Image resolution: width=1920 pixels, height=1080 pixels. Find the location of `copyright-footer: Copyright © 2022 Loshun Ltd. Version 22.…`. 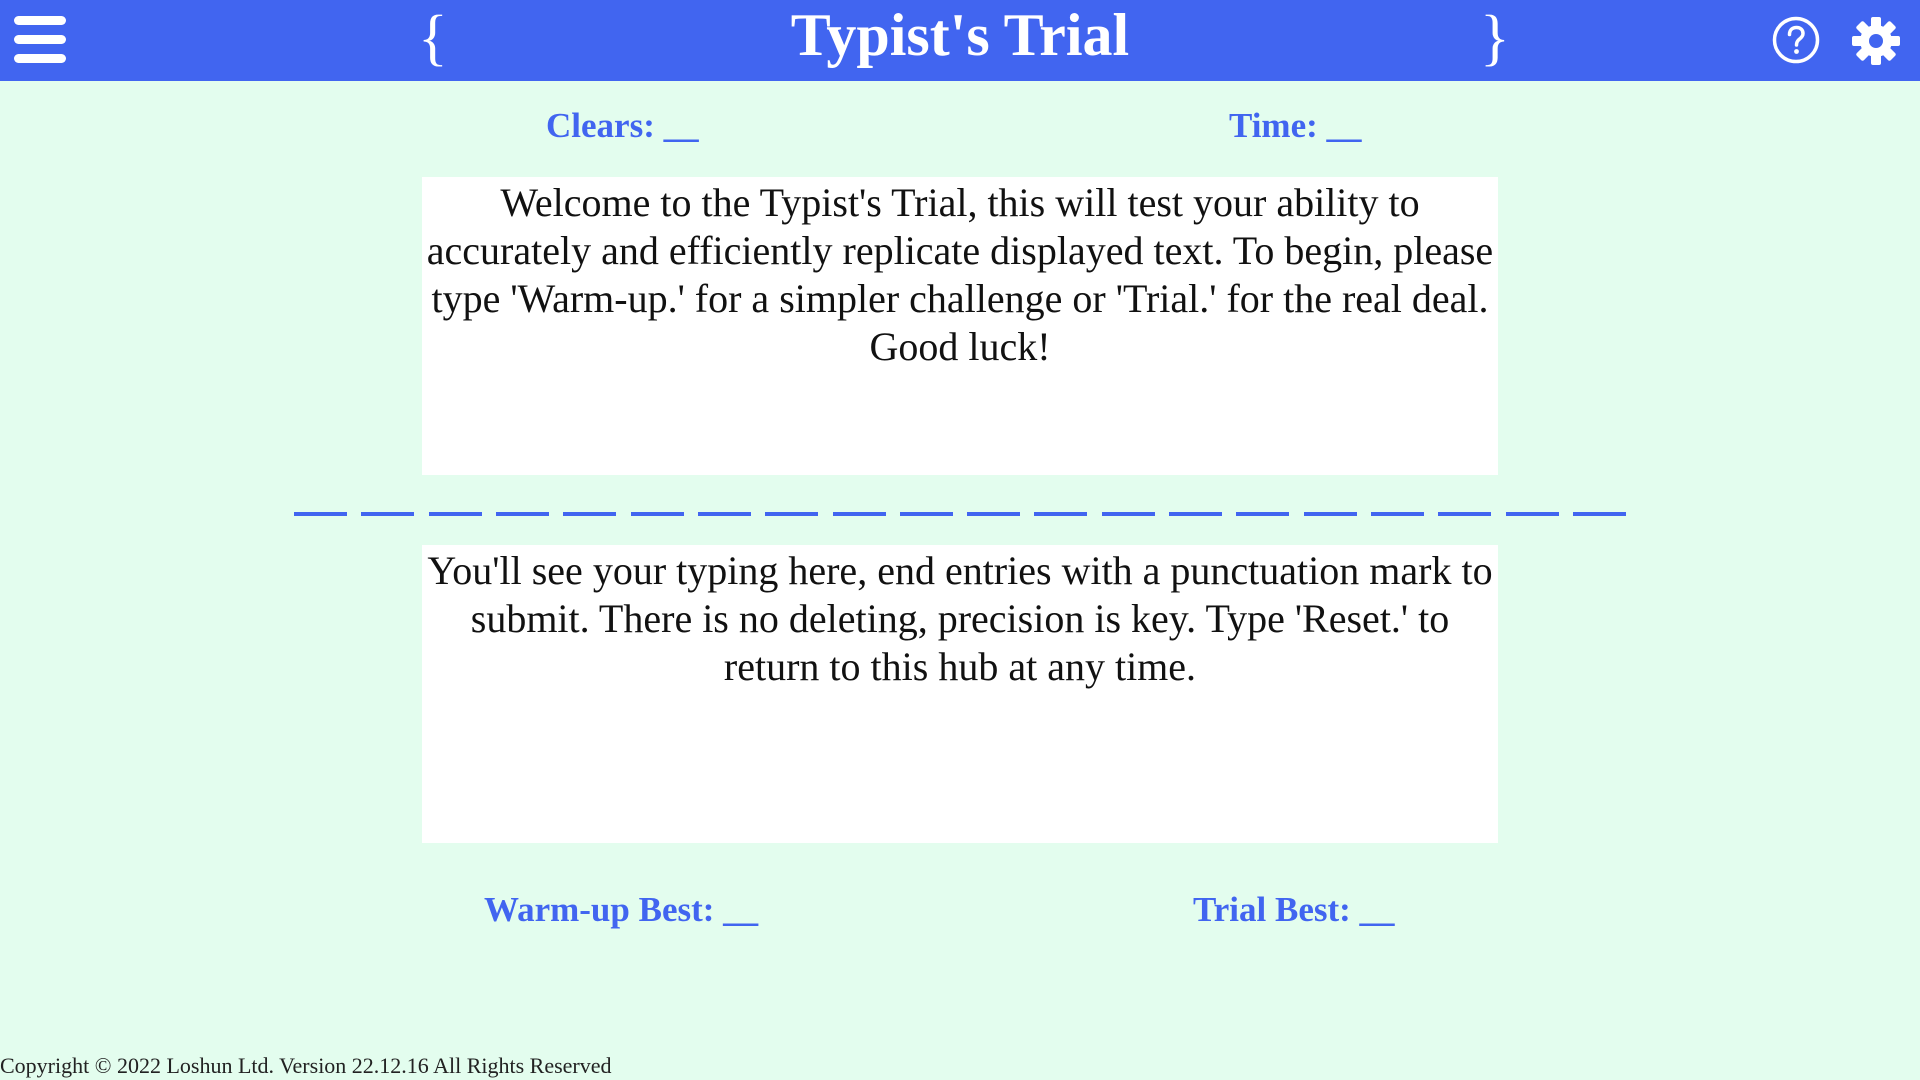

copyright-footer: Copyright © 2022 Loshun Ltd. Version 22.… is located at coordinates (306, 1065).